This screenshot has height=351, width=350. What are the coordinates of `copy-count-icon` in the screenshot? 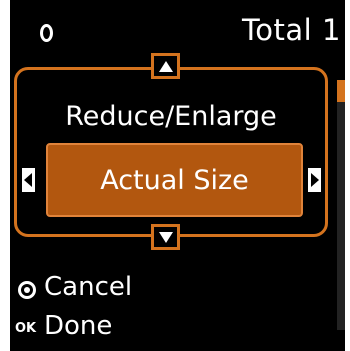 It's located at (46, 33).